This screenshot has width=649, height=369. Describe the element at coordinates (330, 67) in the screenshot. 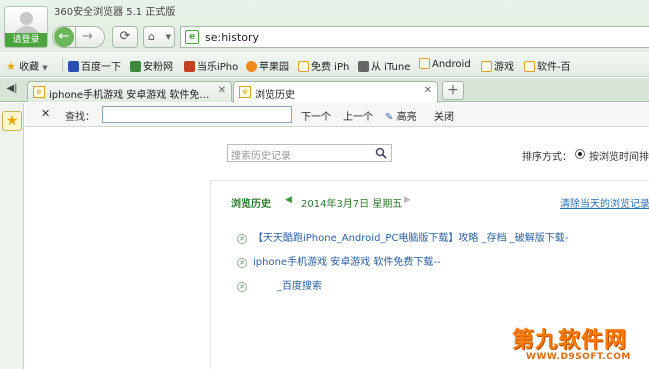

I see `bookmark-label: 免费 iPh` at that location.